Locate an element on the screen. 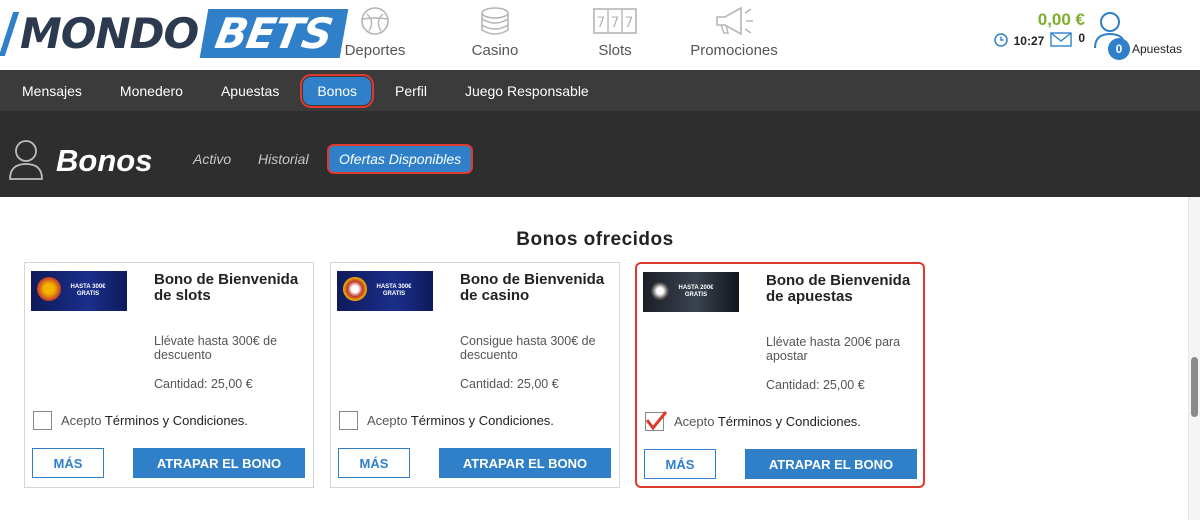 The image size is (1200, 520). roulette-emblem-icon is located at coordinates (355, 289).